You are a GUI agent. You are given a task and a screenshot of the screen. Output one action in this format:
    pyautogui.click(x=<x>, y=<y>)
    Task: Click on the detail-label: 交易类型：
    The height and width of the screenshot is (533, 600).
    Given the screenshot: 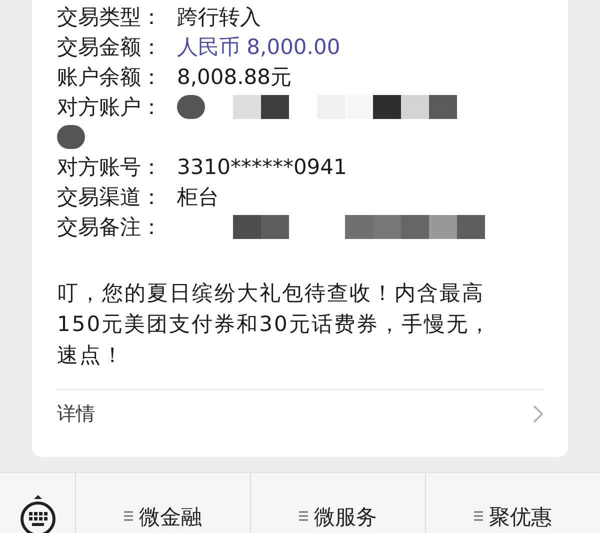 What is the action you would take?
    pyautogui.click(x=110, y=17)
    